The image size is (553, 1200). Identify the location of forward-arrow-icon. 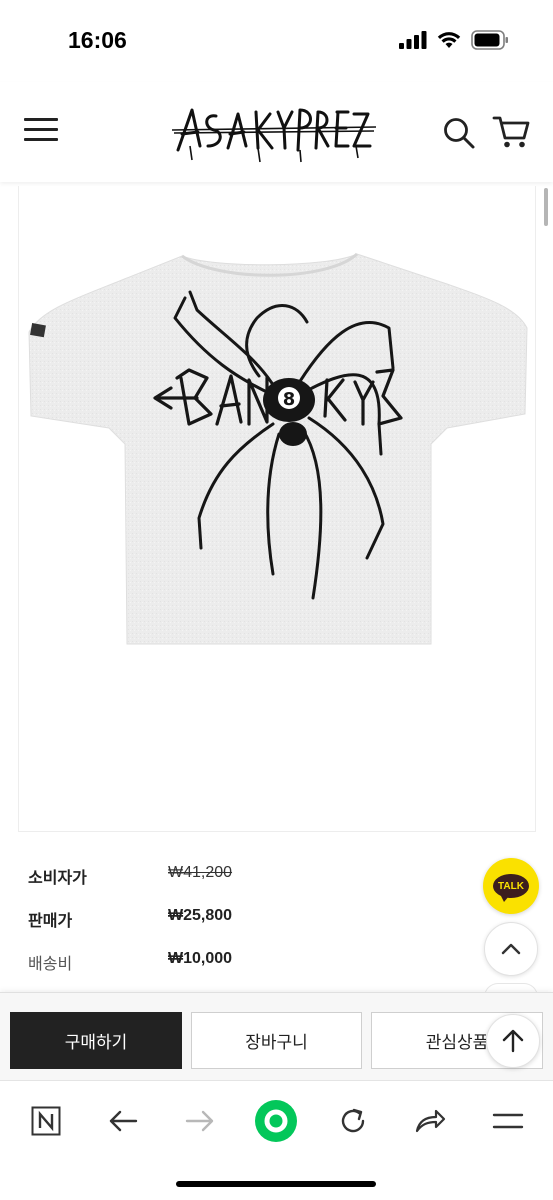
(200, 1121).